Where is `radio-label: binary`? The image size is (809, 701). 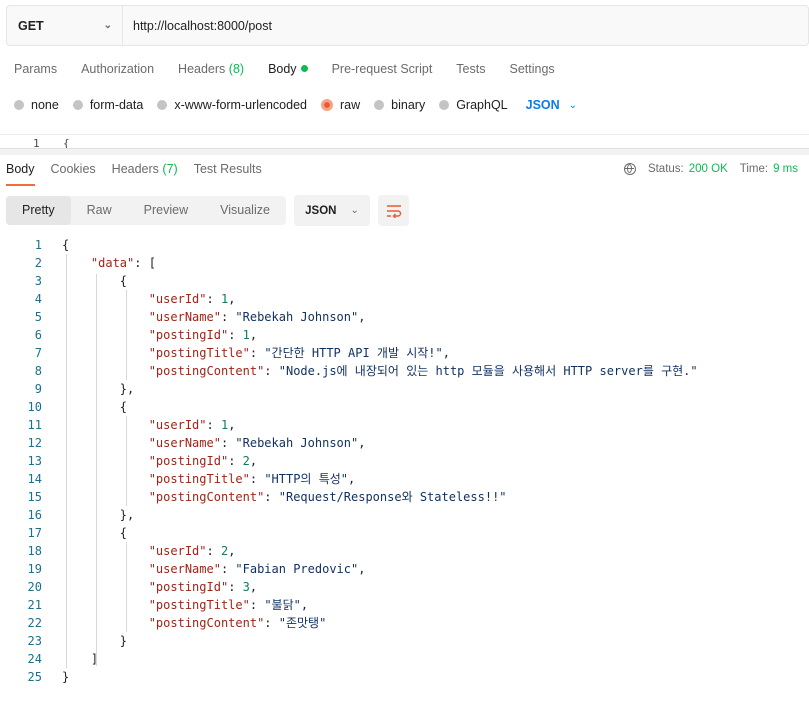 radio-label: binary is located at coordinates (408, 105).